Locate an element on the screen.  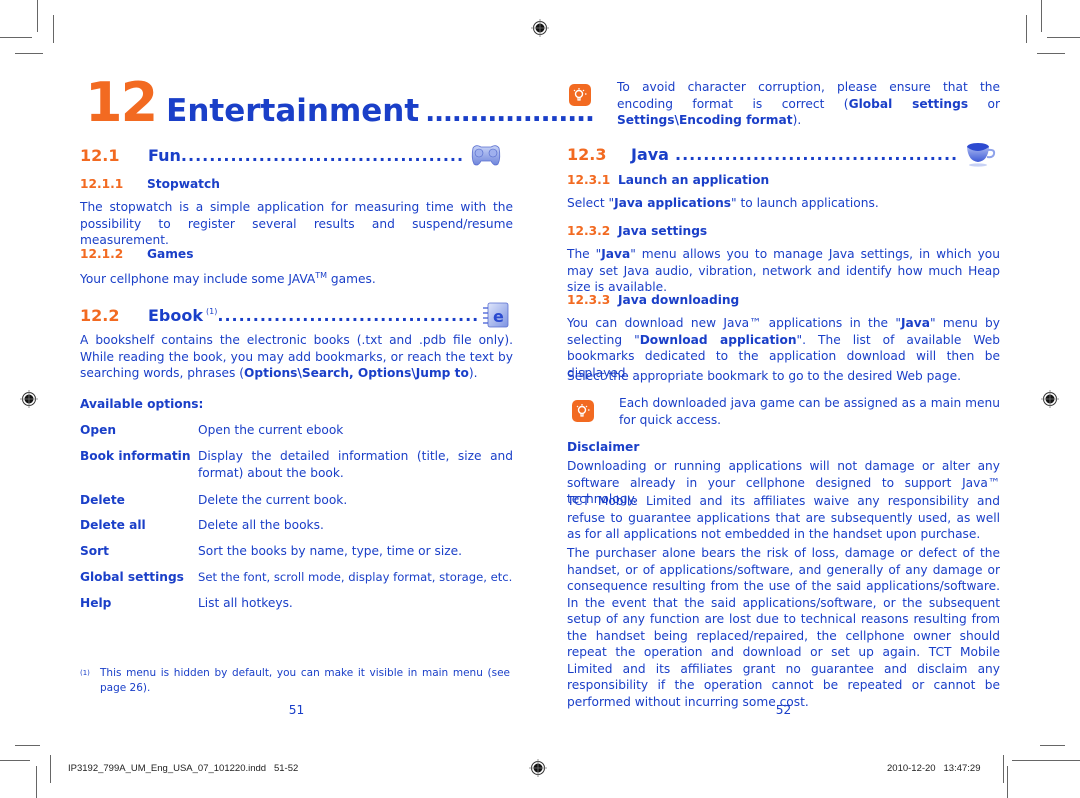
option-key: Sort is located at coordinates (94, 551).